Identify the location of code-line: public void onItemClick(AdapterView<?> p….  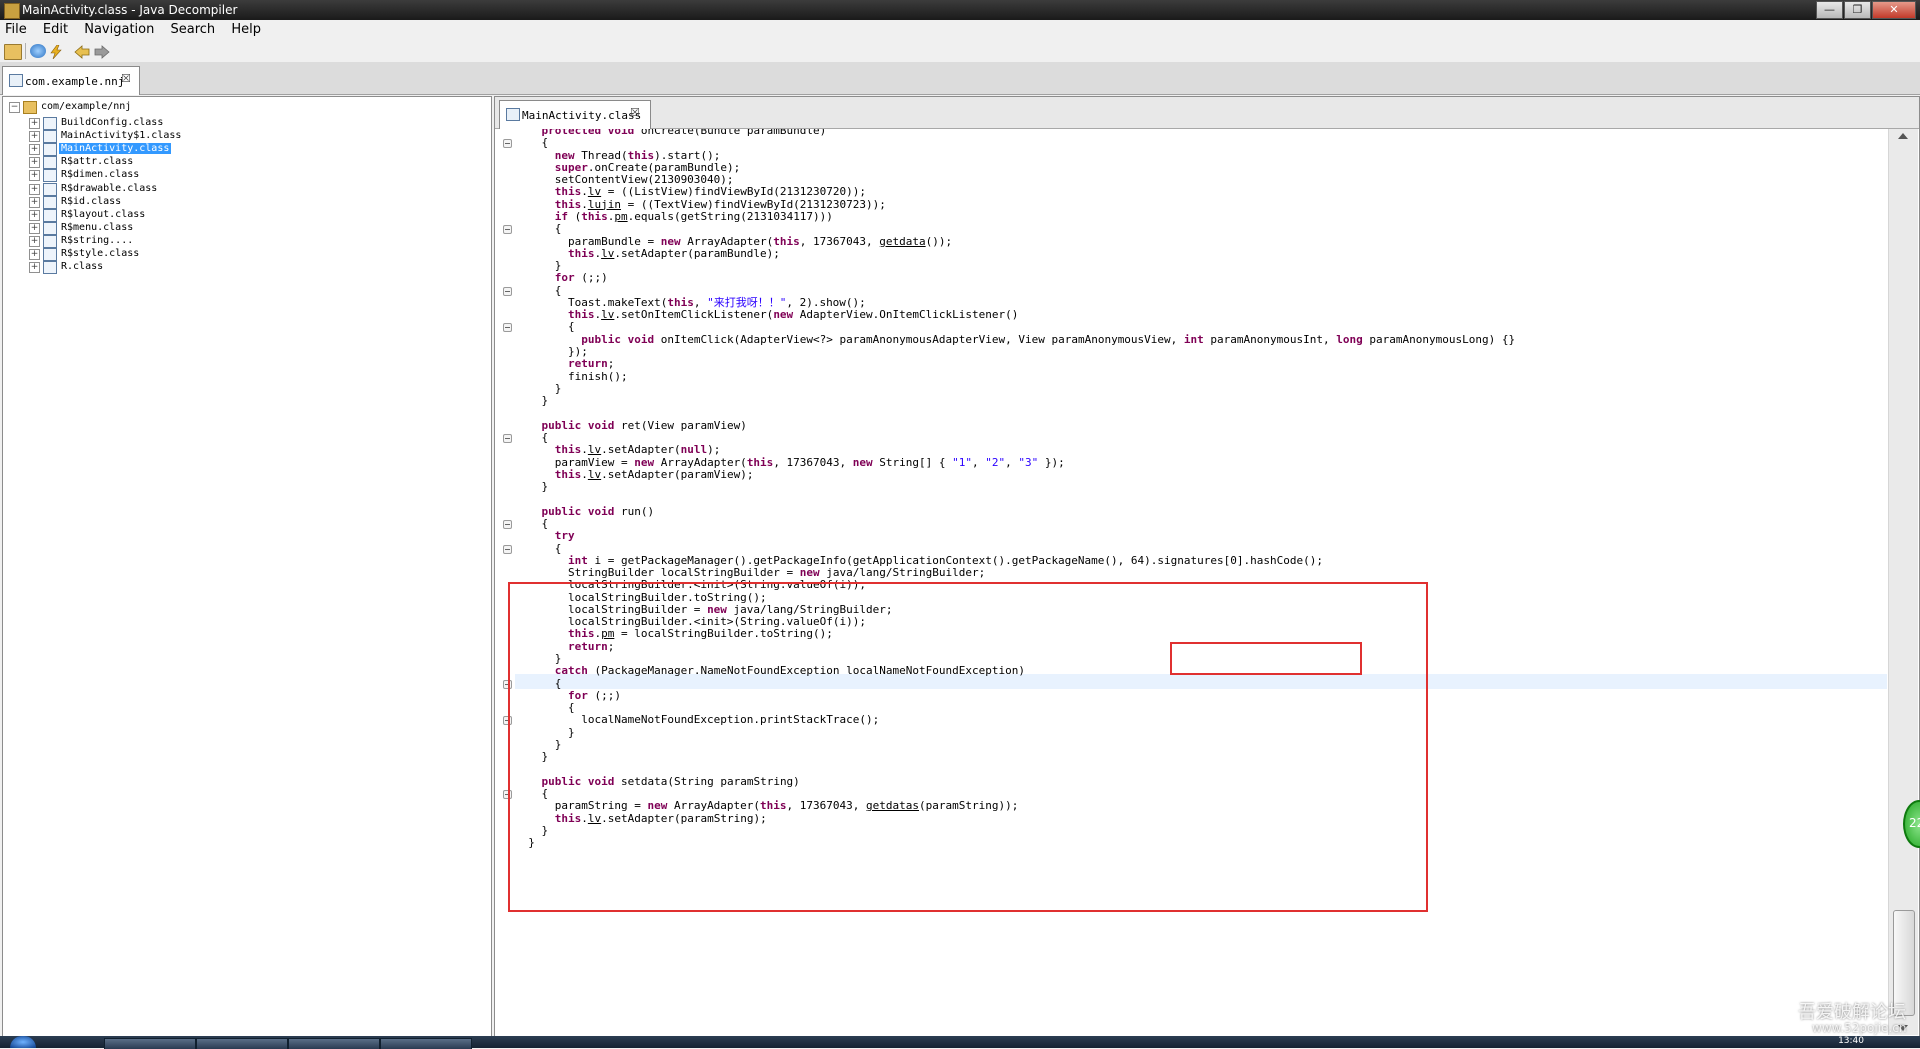
(1048, 339).